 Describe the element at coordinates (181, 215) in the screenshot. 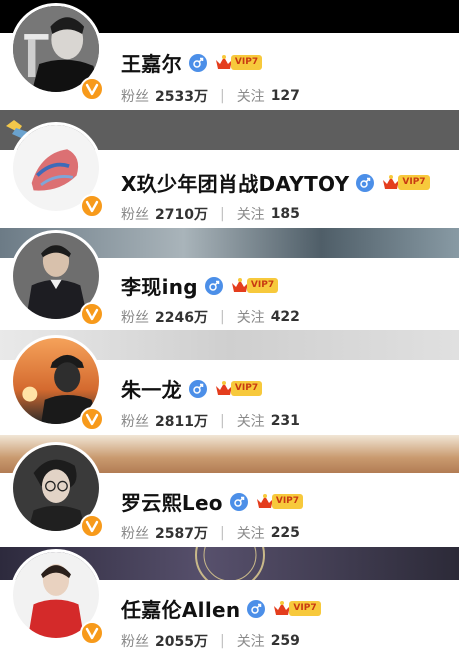

I see `fans-count: 2710万` at that location.